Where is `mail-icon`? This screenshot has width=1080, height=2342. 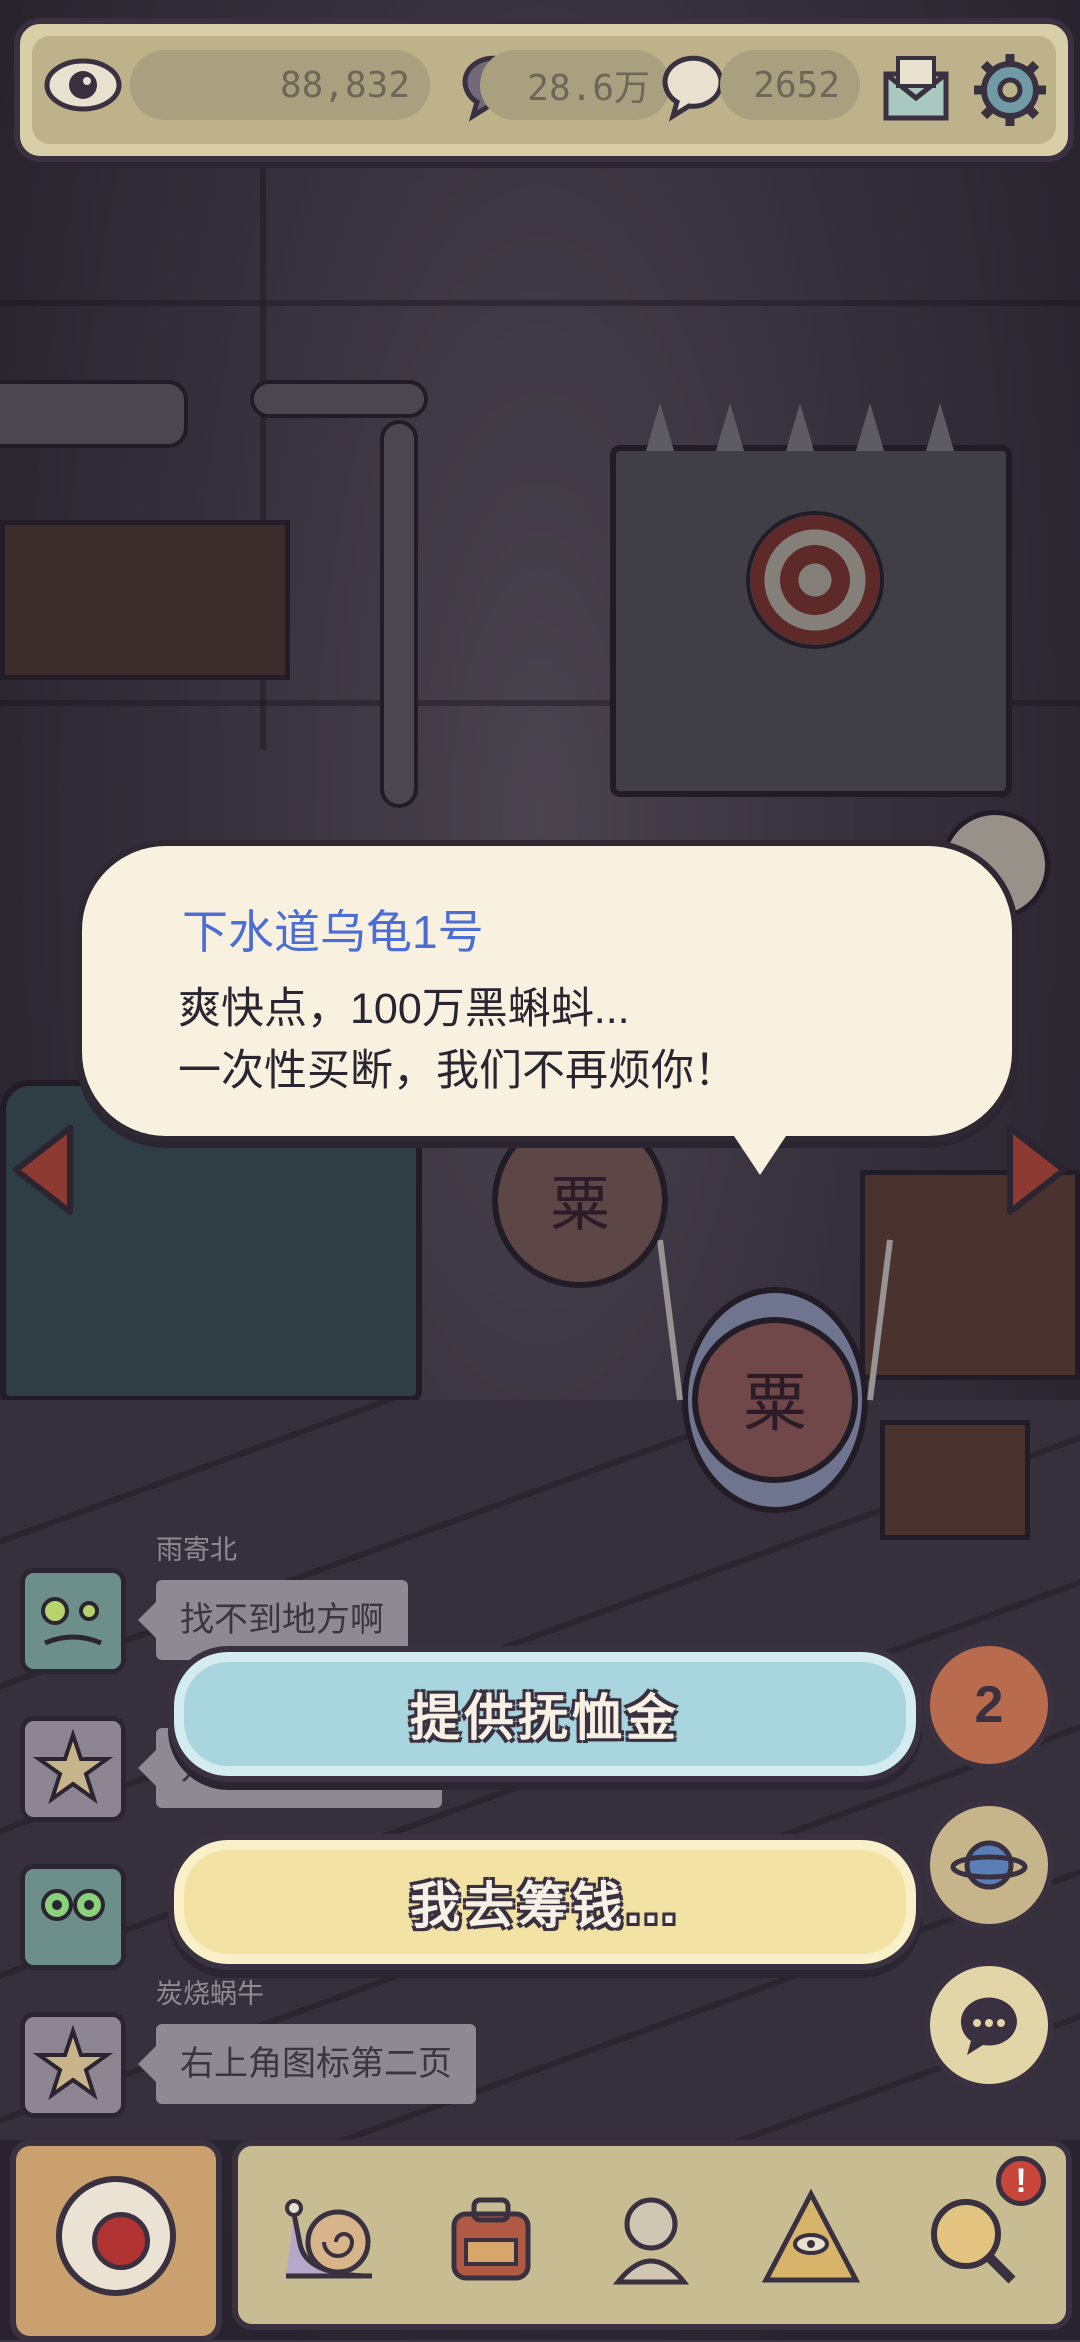
mail-icon is located at coordinates (916, 89).